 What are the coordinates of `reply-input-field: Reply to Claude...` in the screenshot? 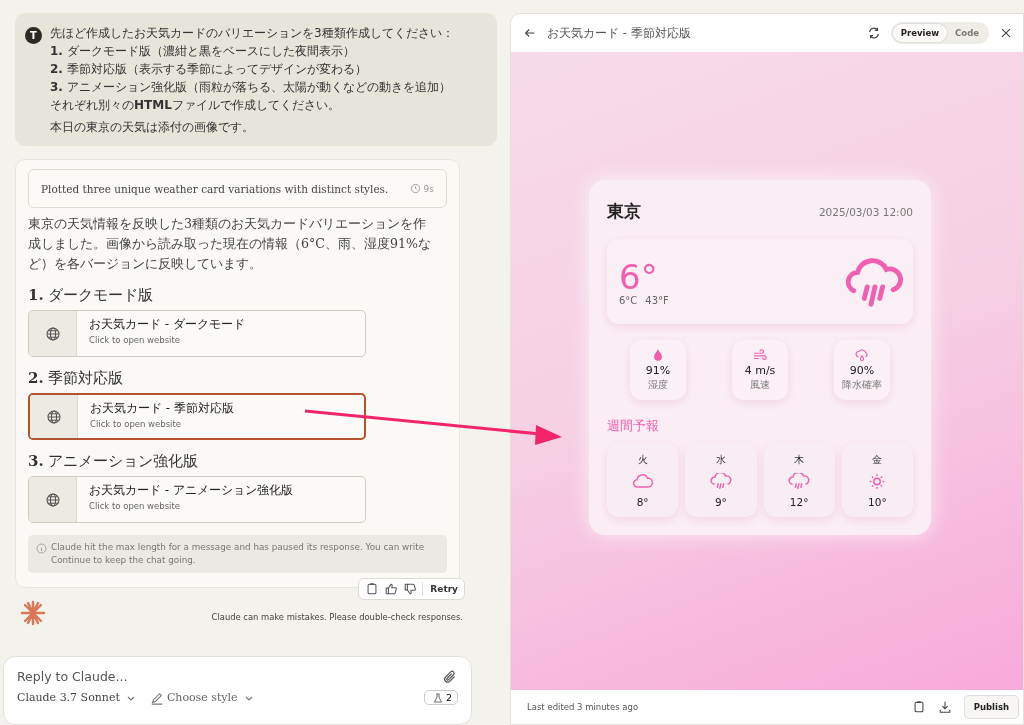 It's located at (229, 676).